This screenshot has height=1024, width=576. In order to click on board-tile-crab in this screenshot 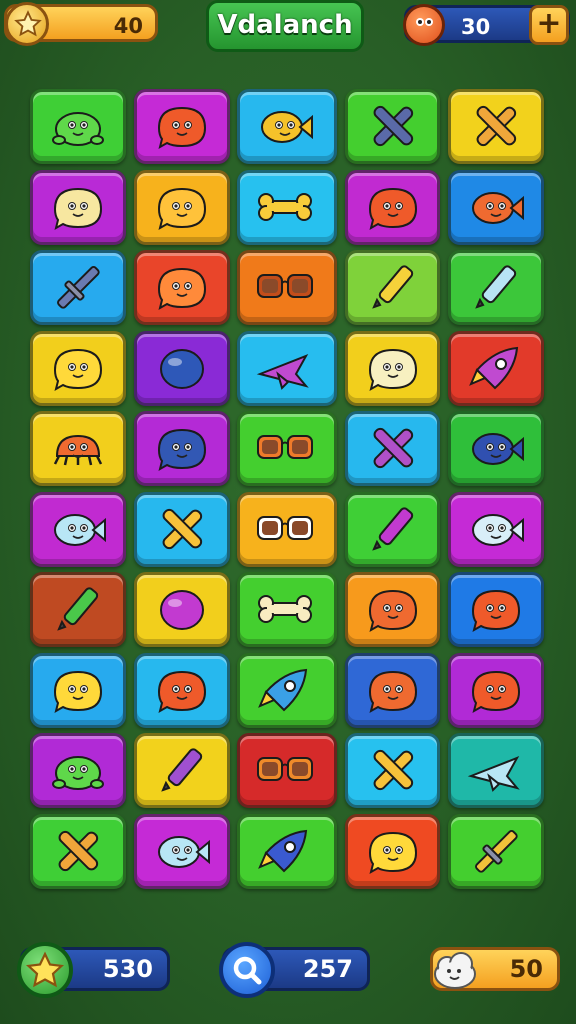, I will do `click(78, 448)`.